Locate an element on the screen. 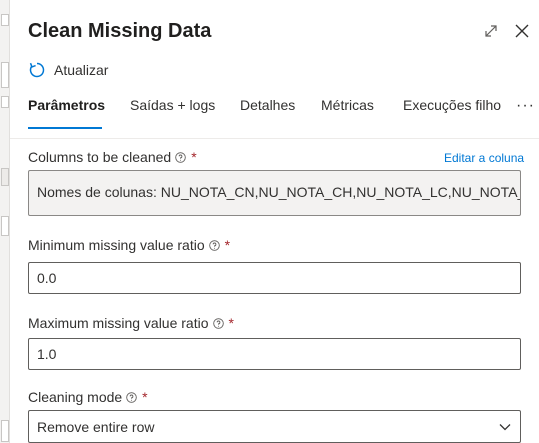 Image resolution: width=539 pixels, height=443 pixels. max-ratio-input: 1.0 is located at coordinates (274, 354).